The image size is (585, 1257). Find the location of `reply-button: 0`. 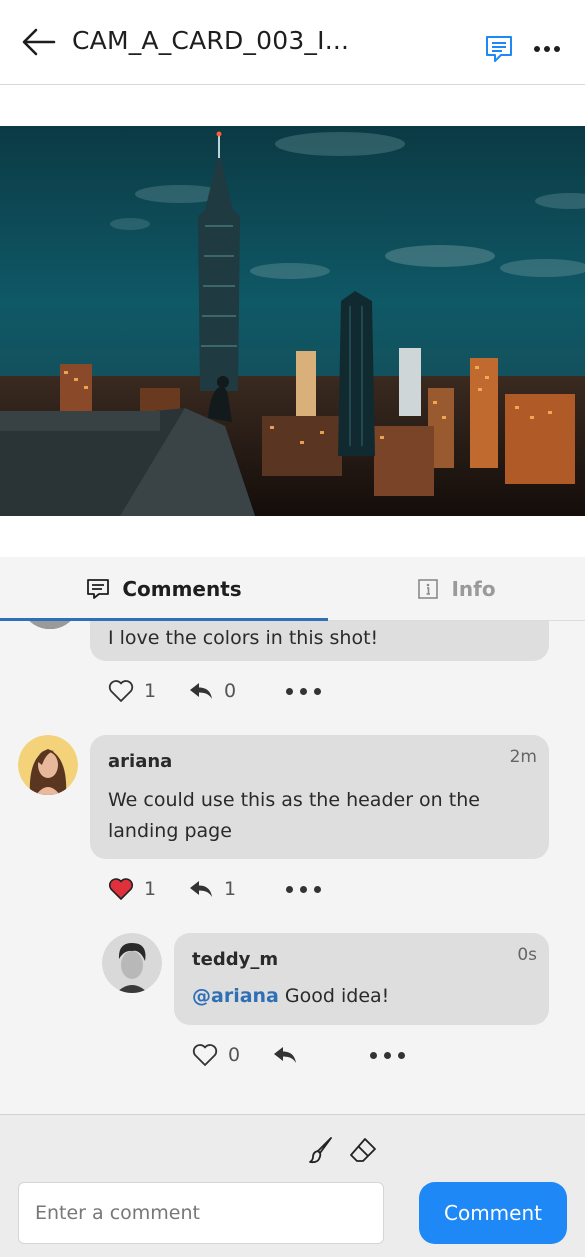

reply-button: 0 is located at coordinates (212, 691).